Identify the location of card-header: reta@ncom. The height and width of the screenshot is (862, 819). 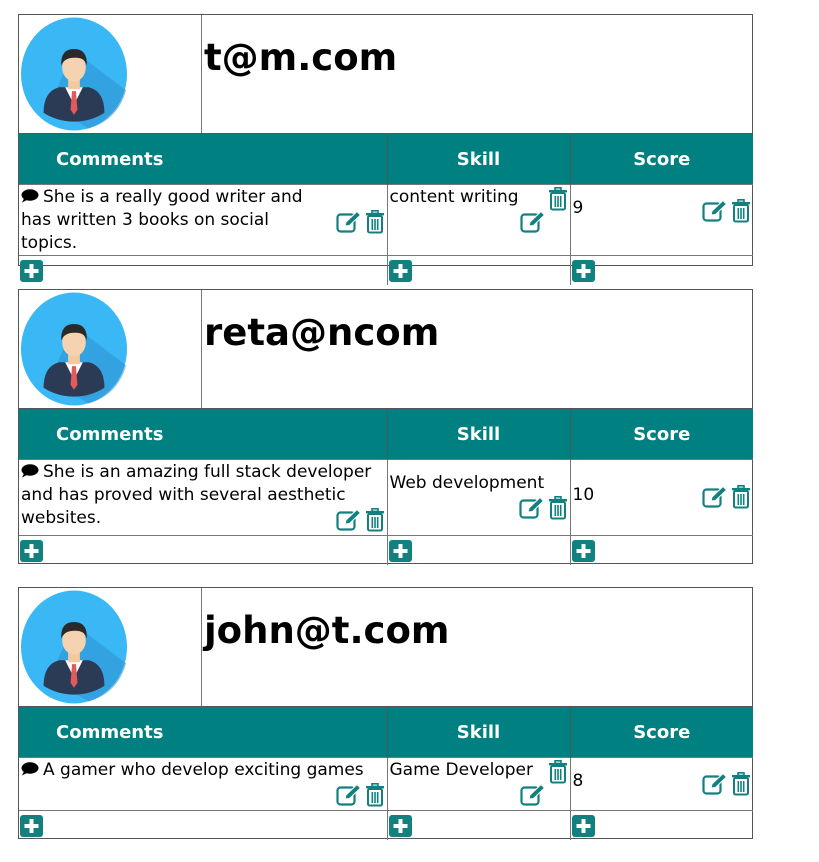
(385, 349).